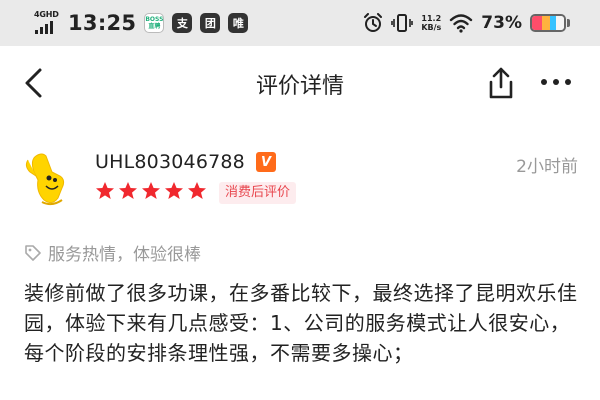 The image size is (600, 400). What do you see at coordinates (210, 23) in the screenshot?
I see `meituan-icon: 团` at bounding box center [210, 23].